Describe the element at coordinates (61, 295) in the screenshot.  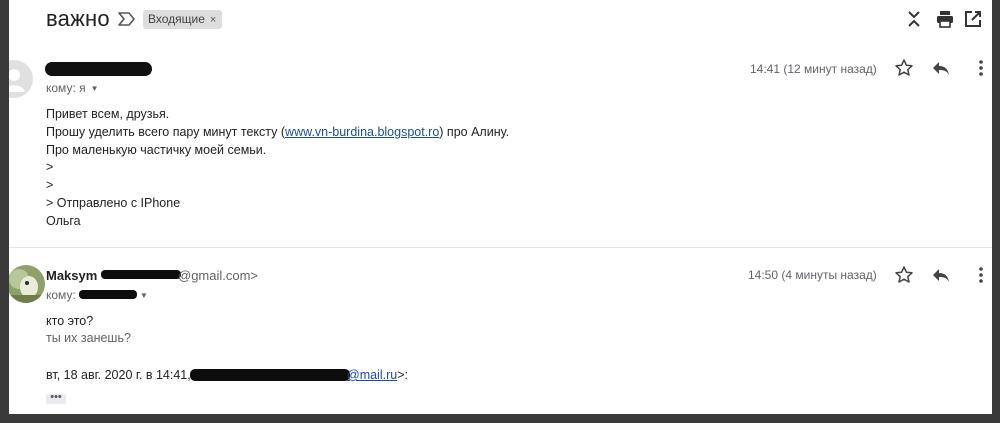
I see `recipients-label: кому:` at that location.